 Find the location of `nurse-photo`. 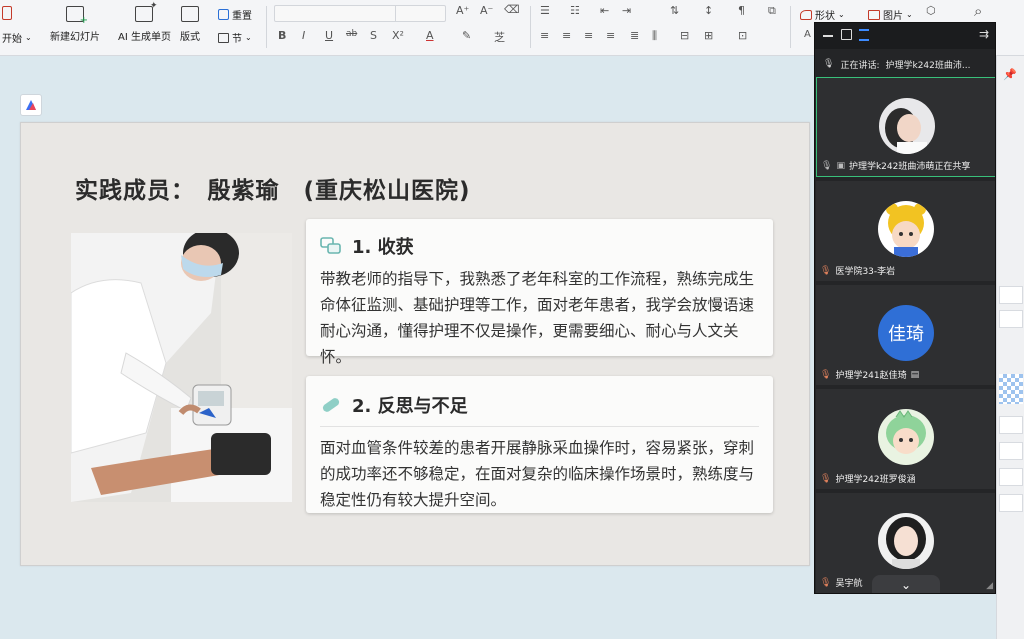

nurse-photo is located at coordinates (181, 367).